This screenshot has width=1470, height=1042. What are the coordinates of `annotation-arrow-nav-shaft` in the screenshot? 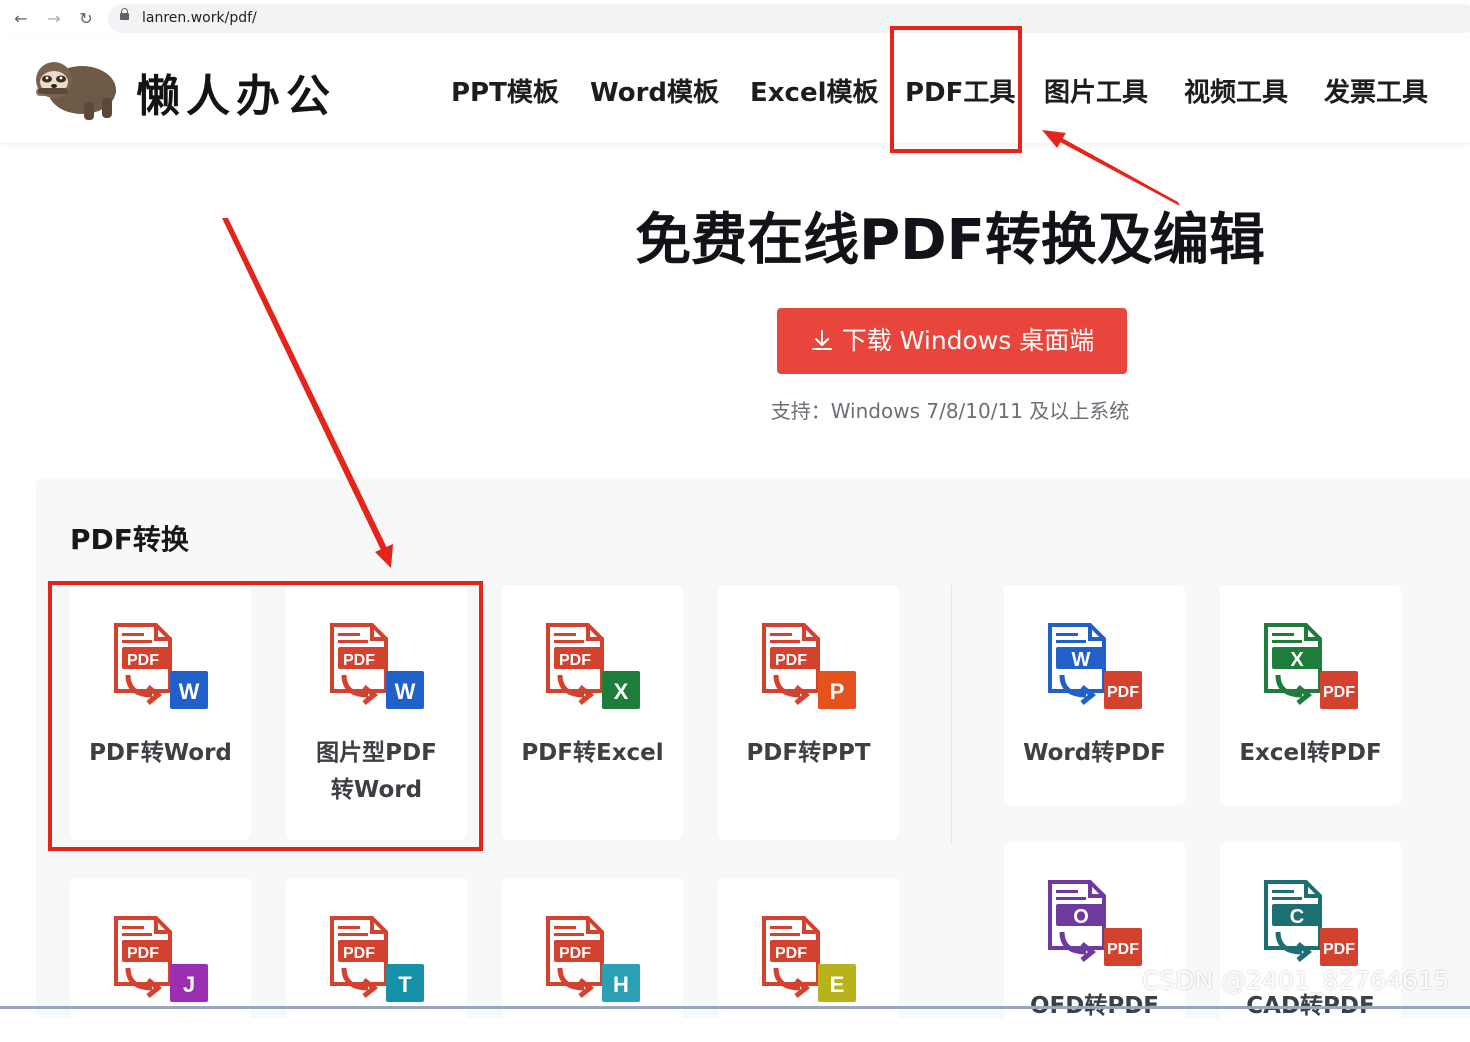 It's located at (1120, 172).